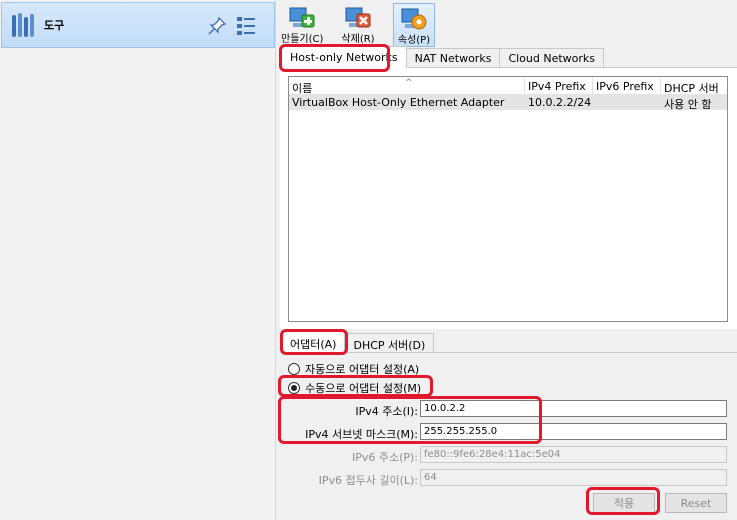  I want to click on column-header-dhcp-server: DHCP 서버, so click(694, 85).